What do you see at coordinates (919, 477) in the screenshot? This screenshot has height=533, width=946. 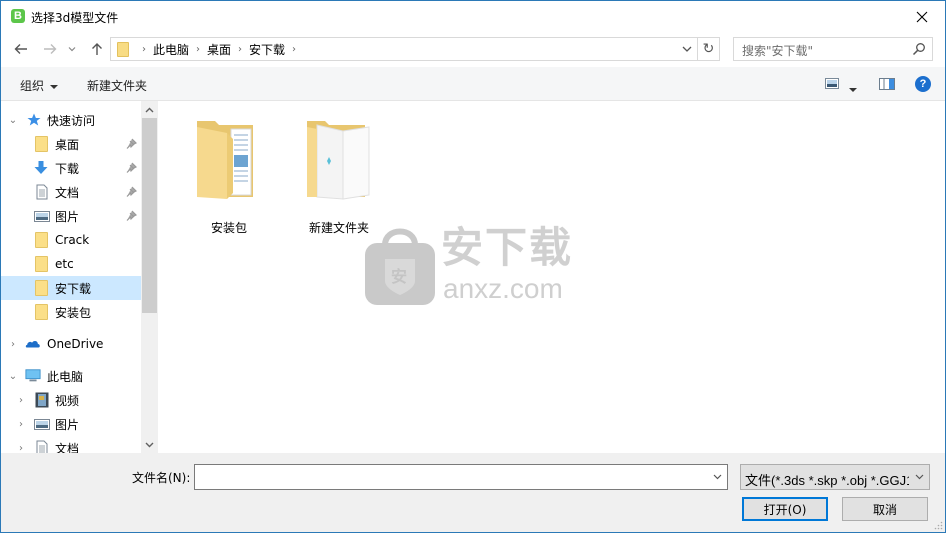 I see `file-type-dropdown` at bounding box center [919, 477].